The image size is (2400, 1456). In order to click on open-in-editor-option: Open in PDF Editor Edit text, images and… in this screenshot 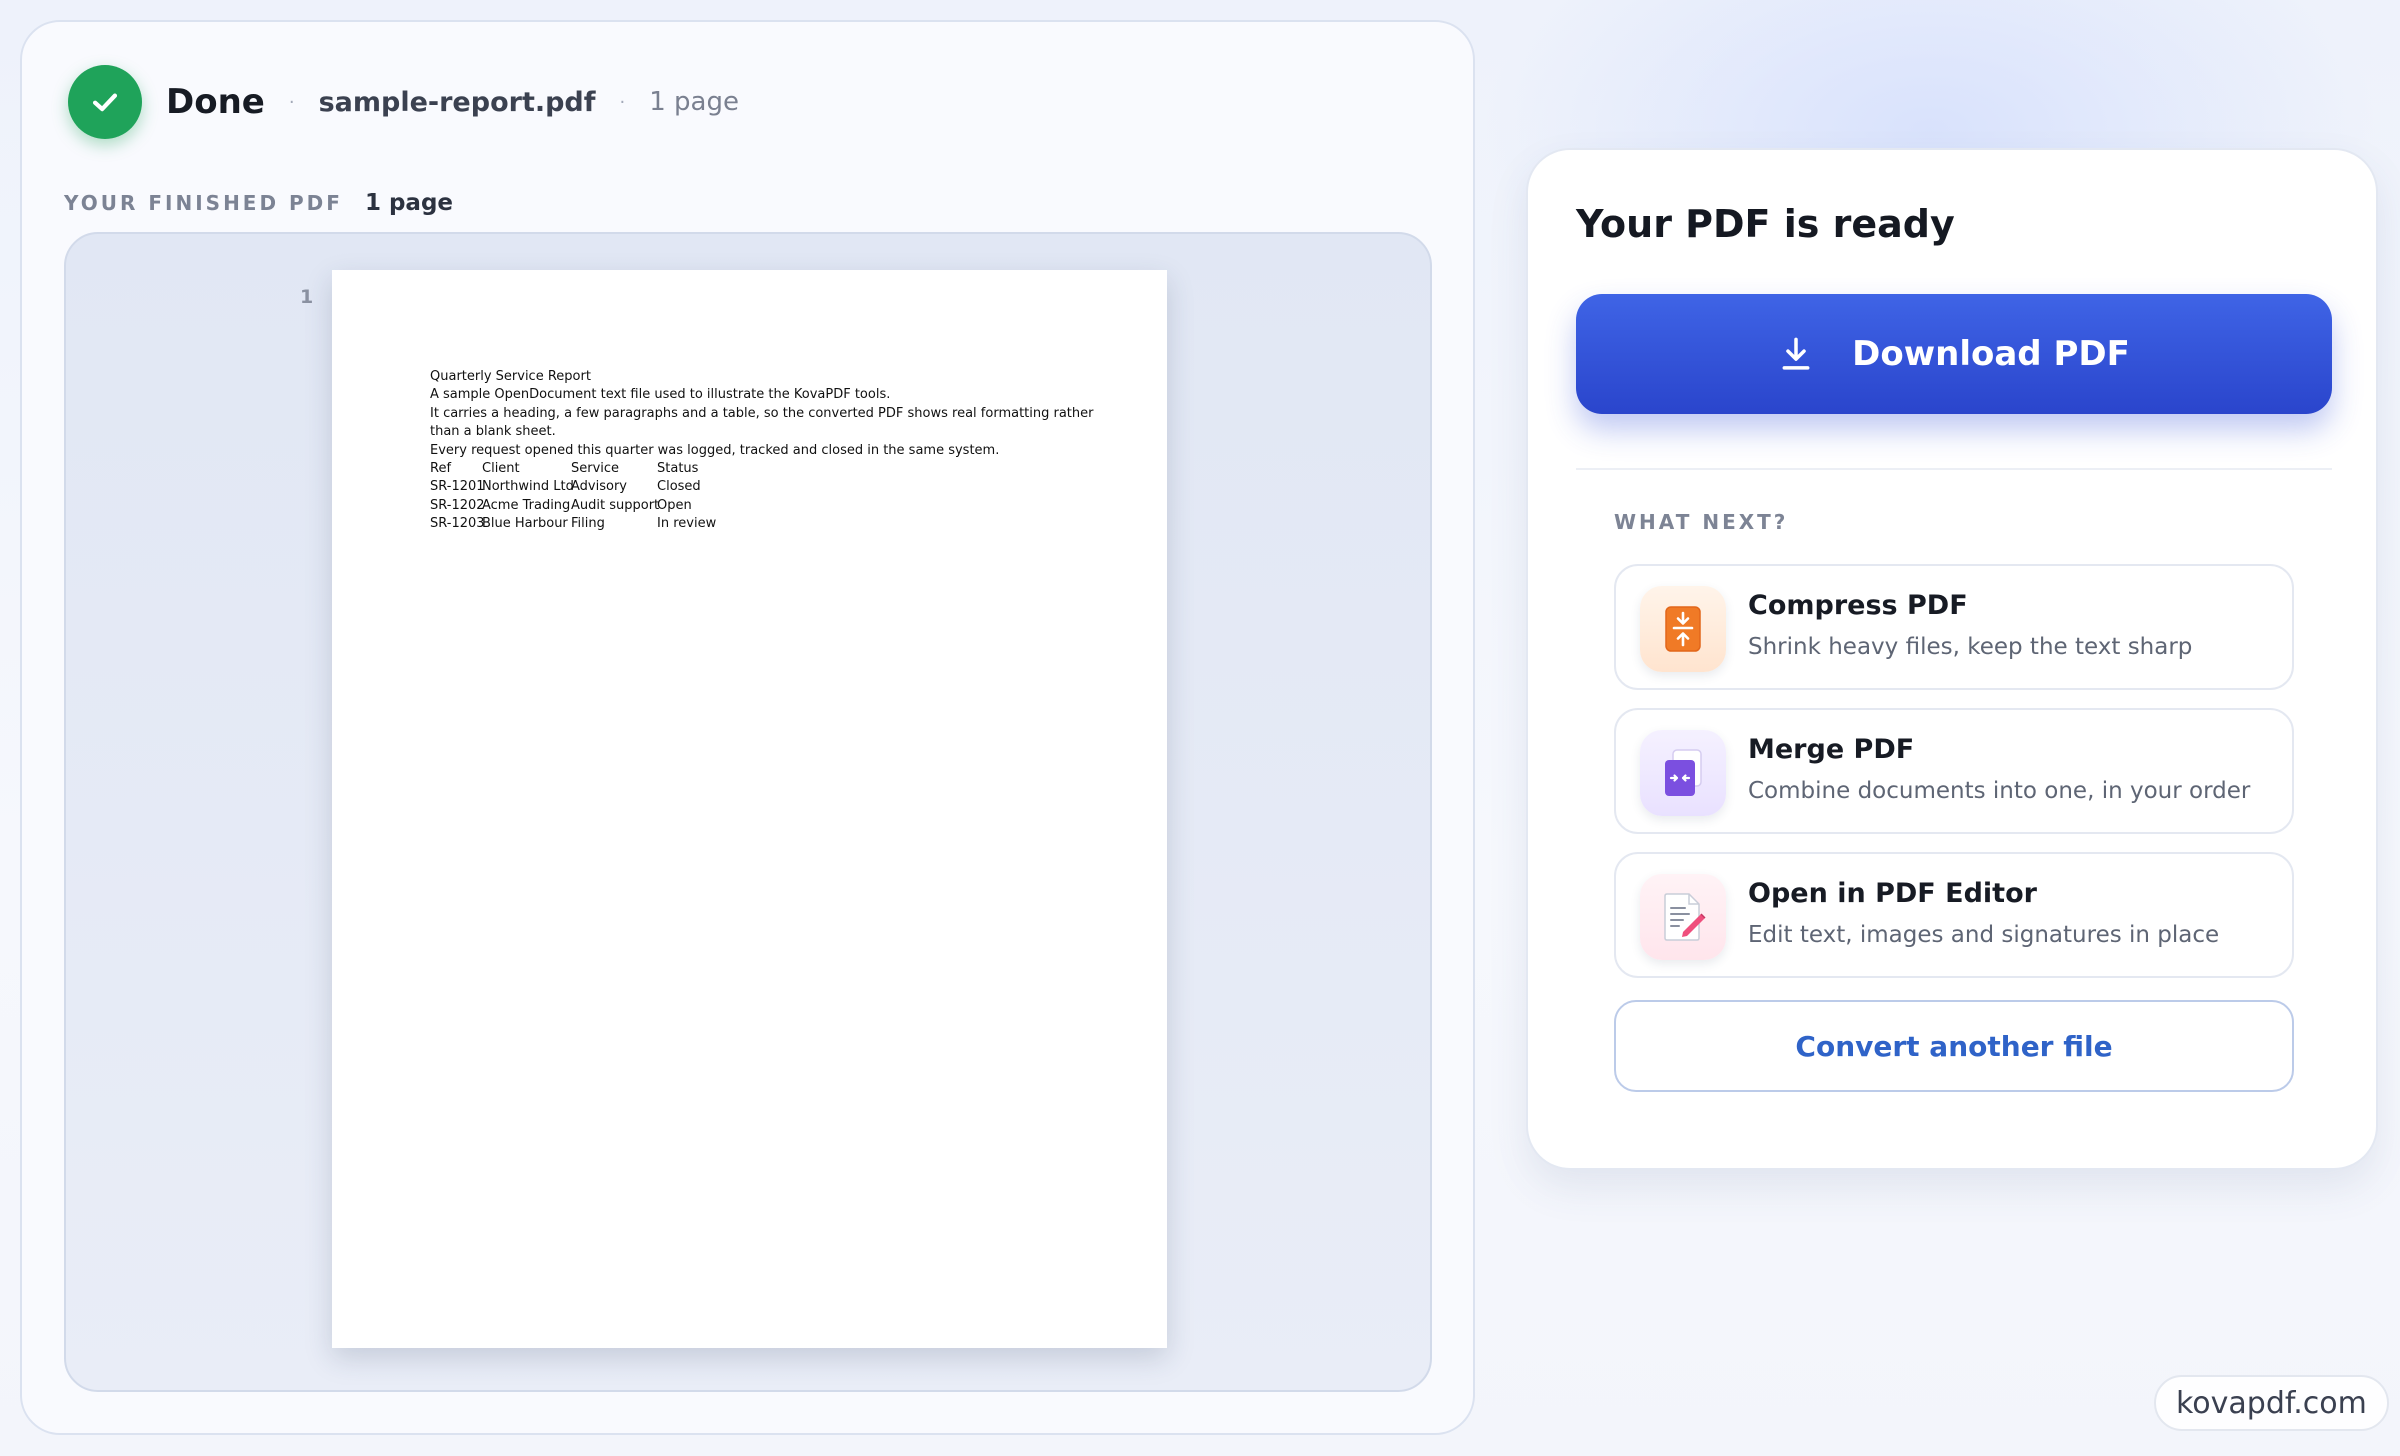, I will do `click(1954, 915)`.